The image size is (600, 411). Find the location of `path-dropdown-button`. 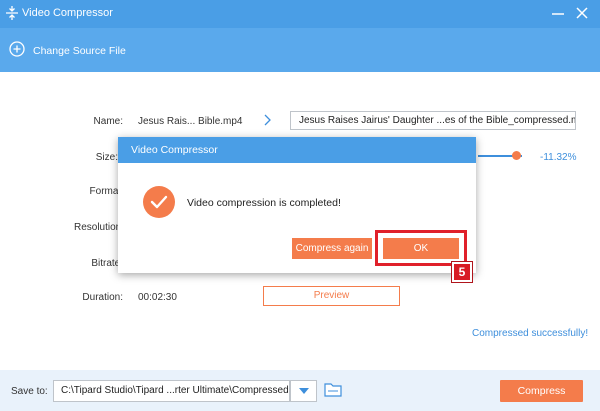

path-dropdown-button is located at coordinates (303, 391).